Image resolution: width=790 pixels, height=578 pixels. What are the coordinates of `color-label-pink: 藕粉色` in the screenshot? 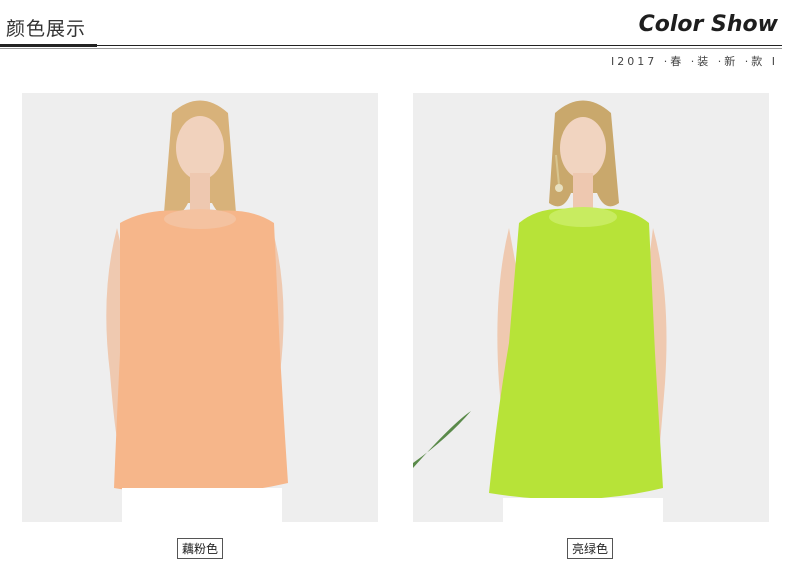 It's located at (200, 548).